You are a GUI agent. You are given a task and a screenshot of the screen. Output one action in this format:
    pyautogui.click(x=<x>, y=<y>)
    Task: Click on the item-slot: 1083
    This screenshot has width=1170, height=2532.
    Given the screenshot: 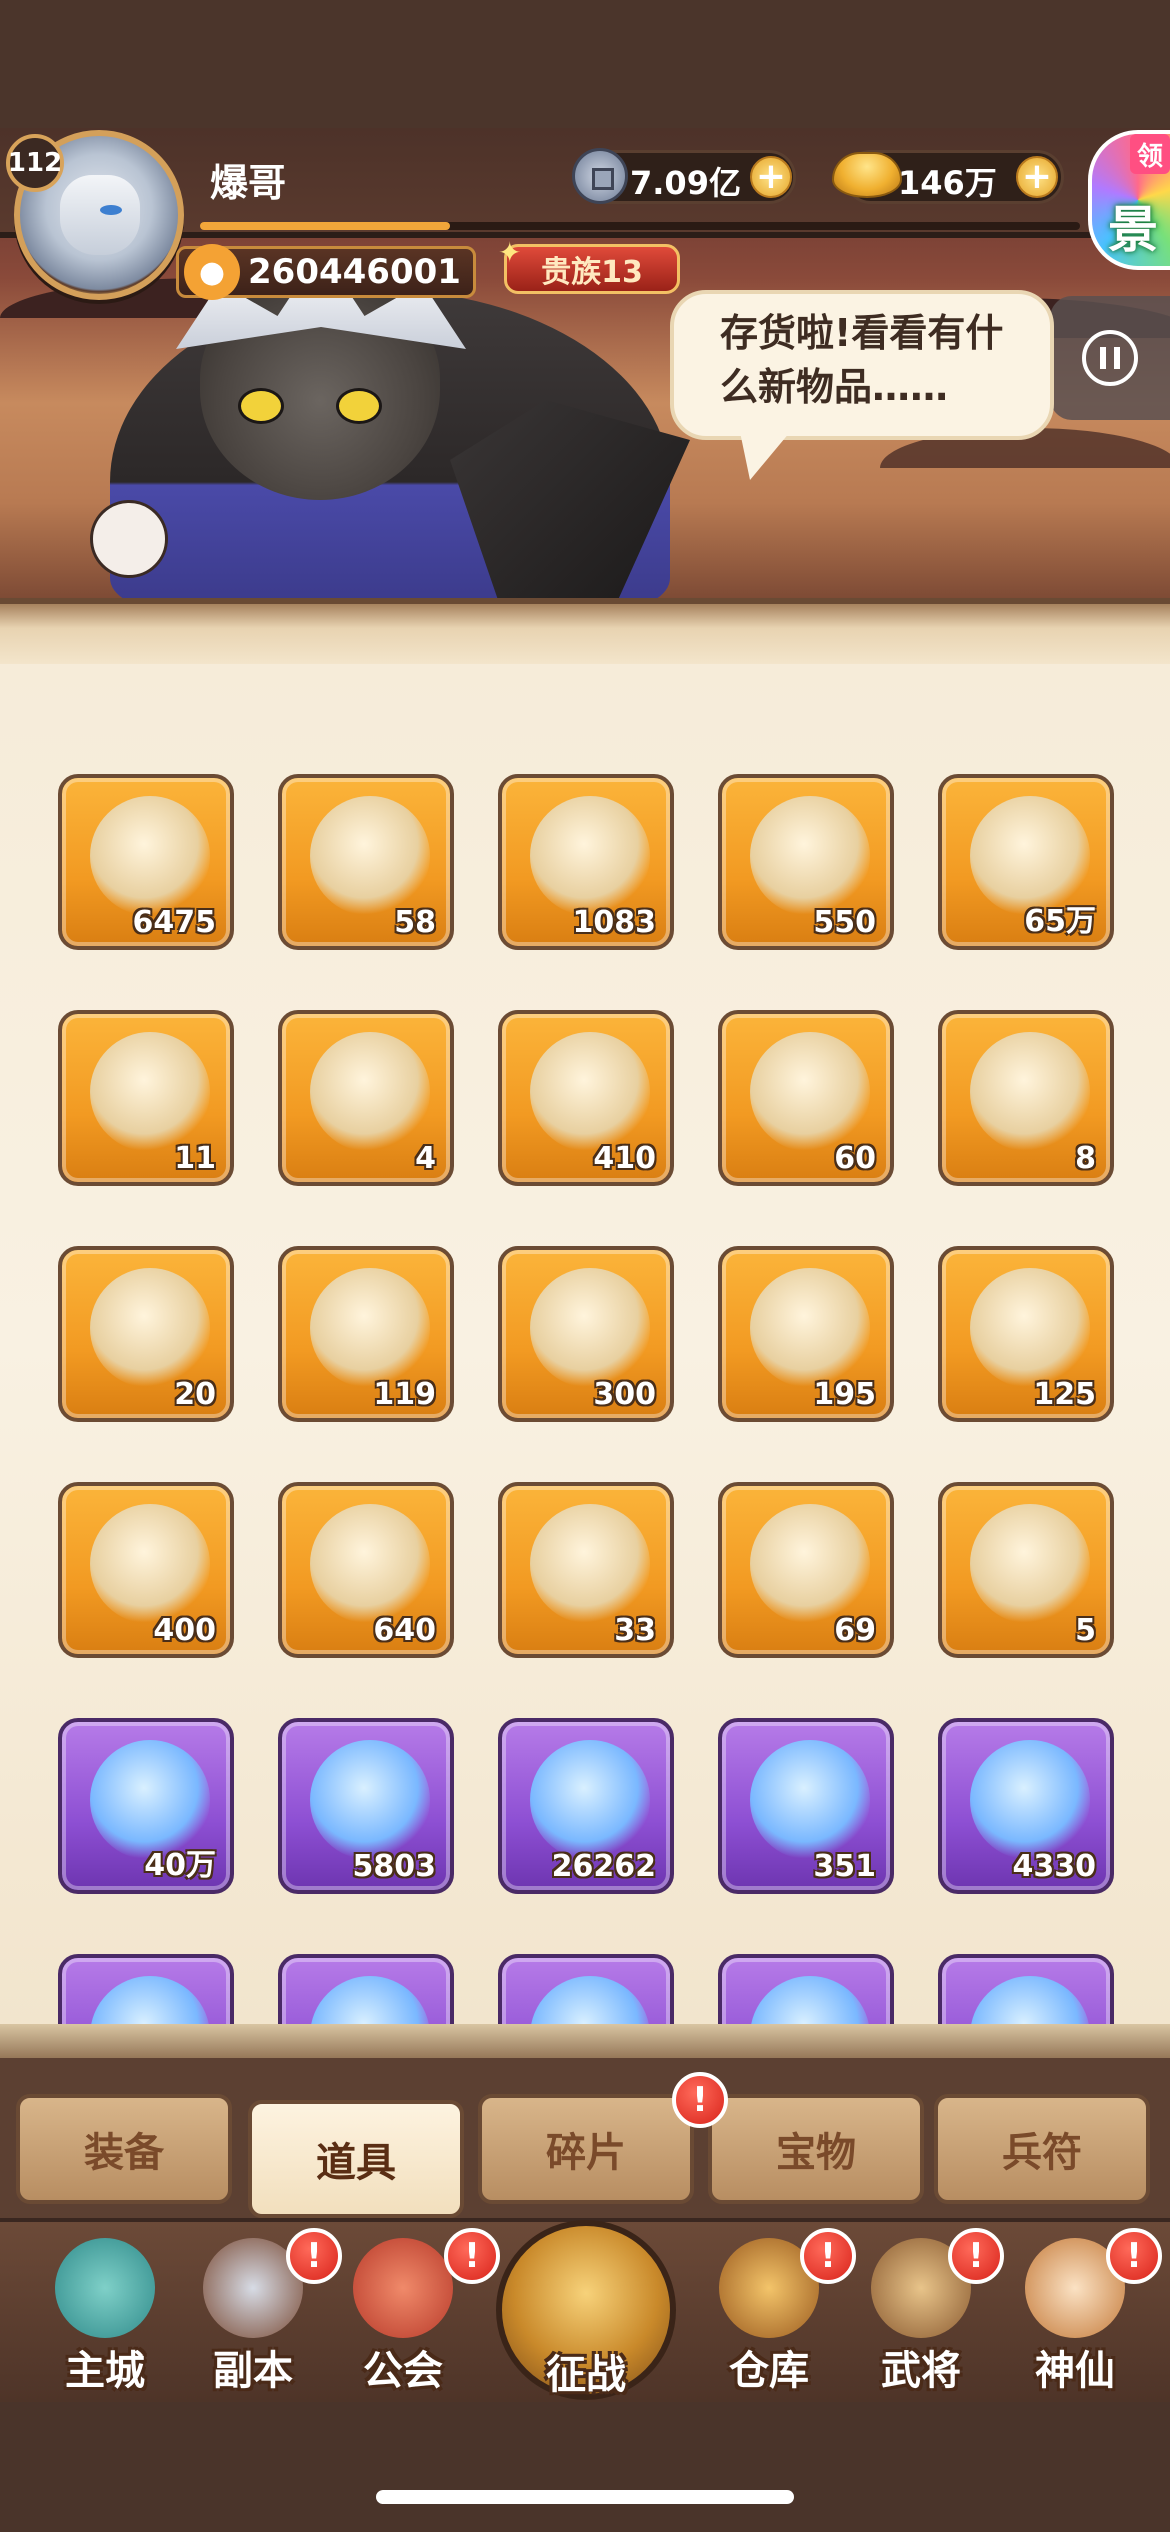 What is the action you would take?
    pyautogui.click(x=586, y=862)
    